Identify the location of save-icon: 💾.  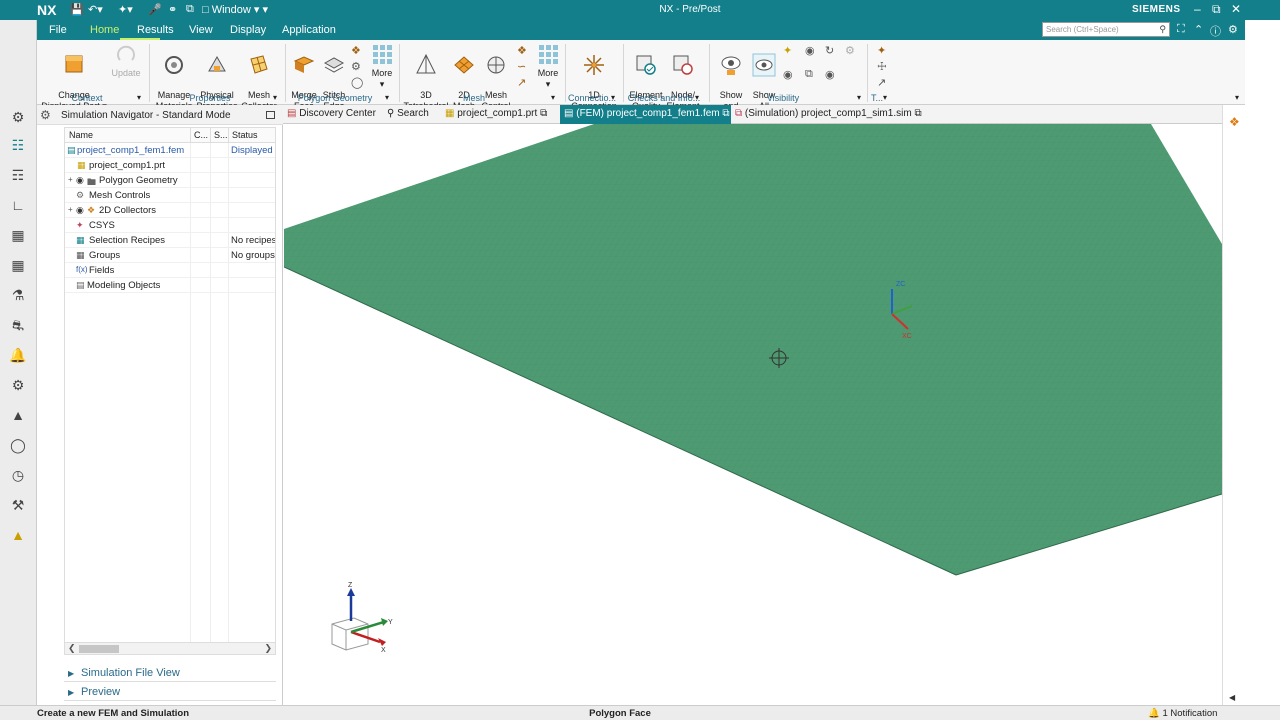
(77, 9).